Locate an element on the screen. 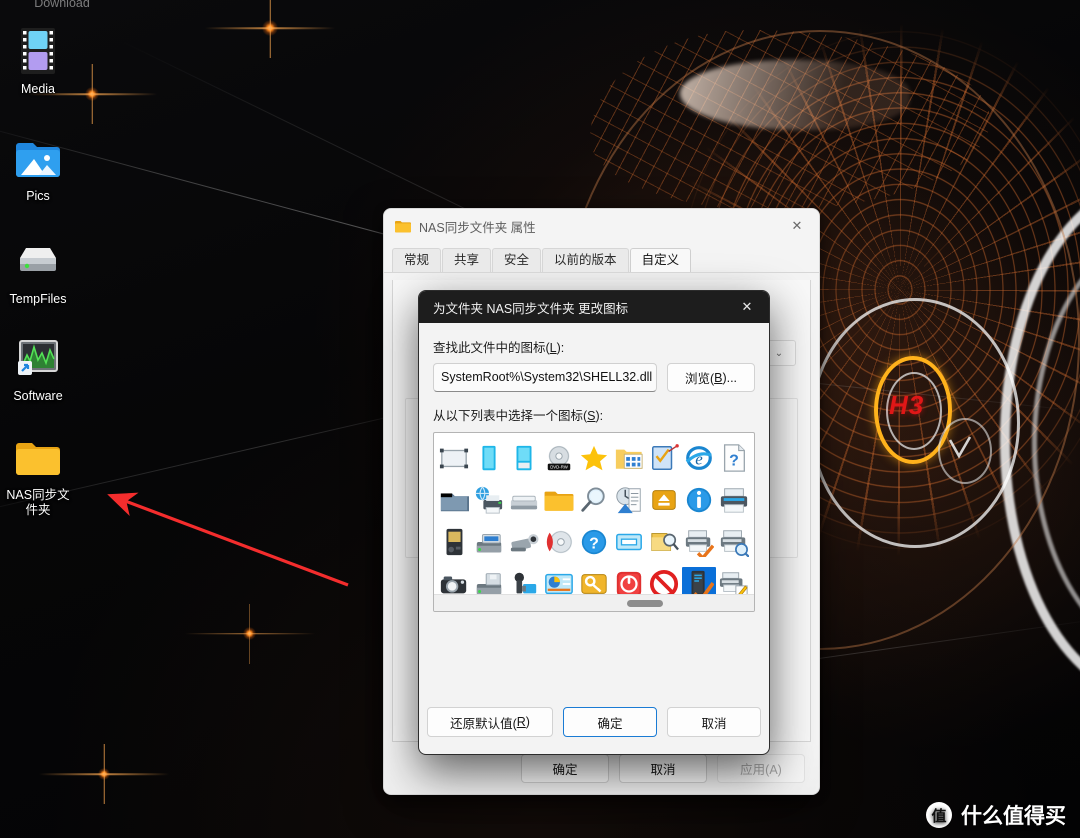 The height and width of the screenshot is (838, 1080). change-icon-titlebar: 为文件夹 NAS同步文件夹 更改图标 ✕ is located at coordinates (594, 307).